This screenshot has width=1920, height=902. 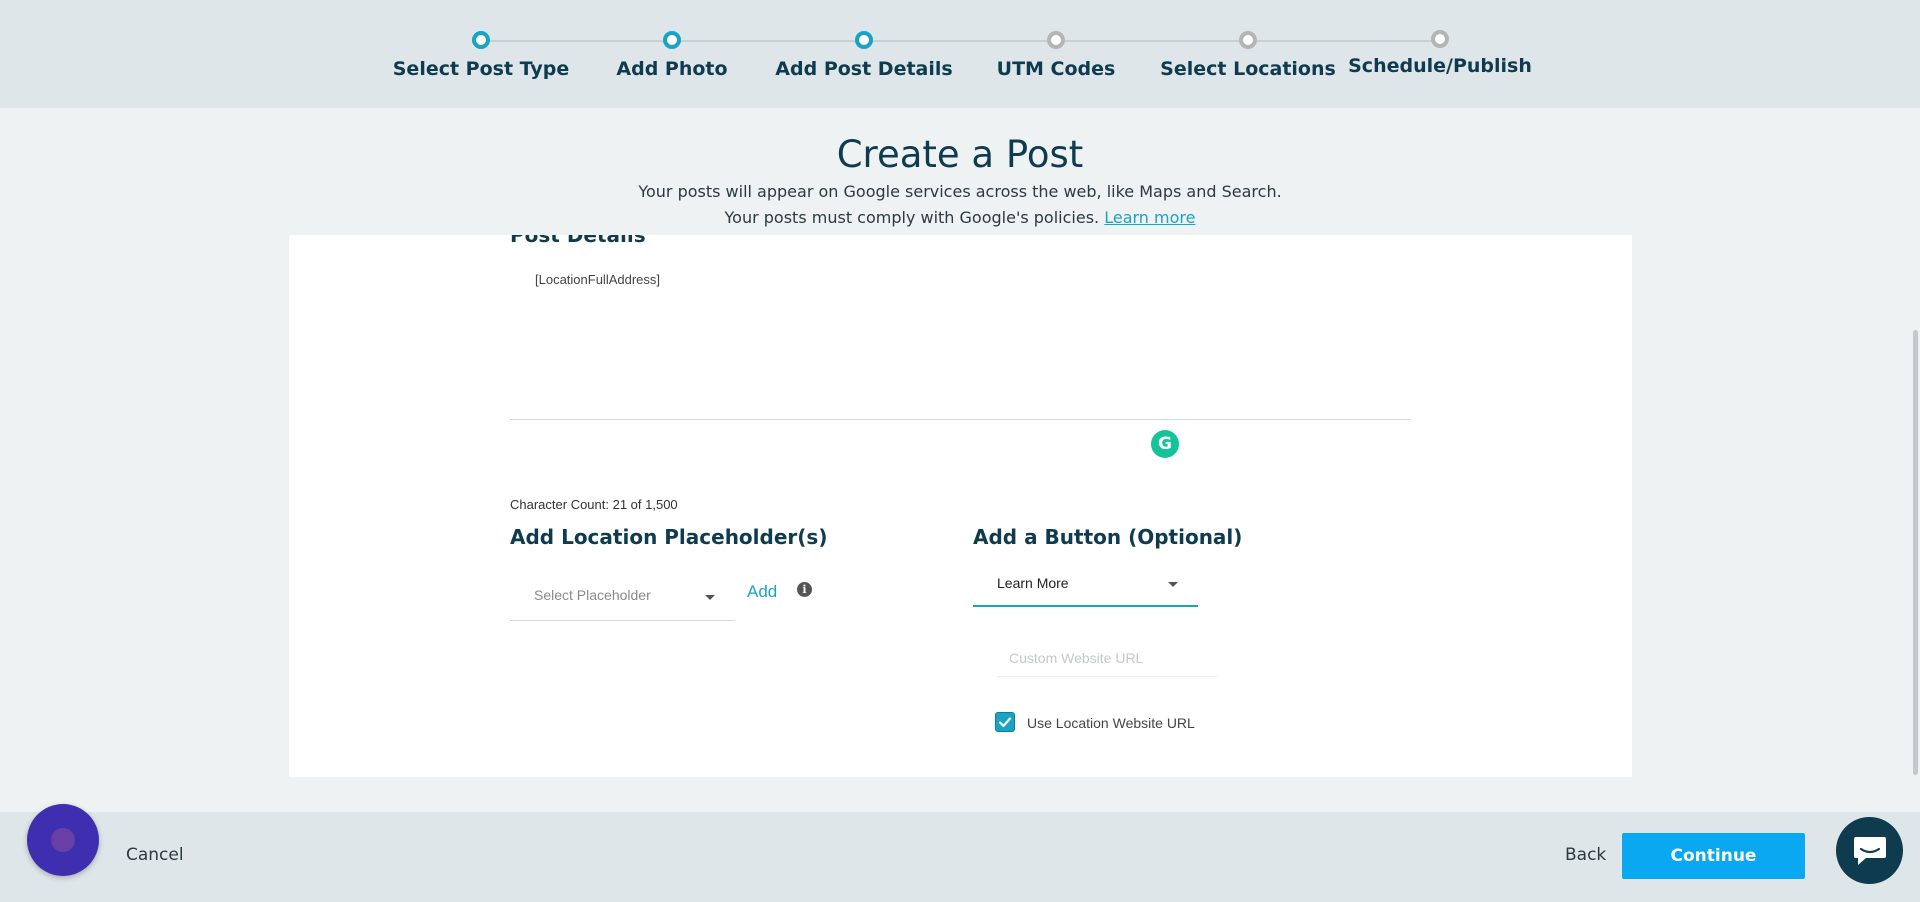 I want to click on step-utm-codes: UTM Codes, so click(x=1056, y=55).